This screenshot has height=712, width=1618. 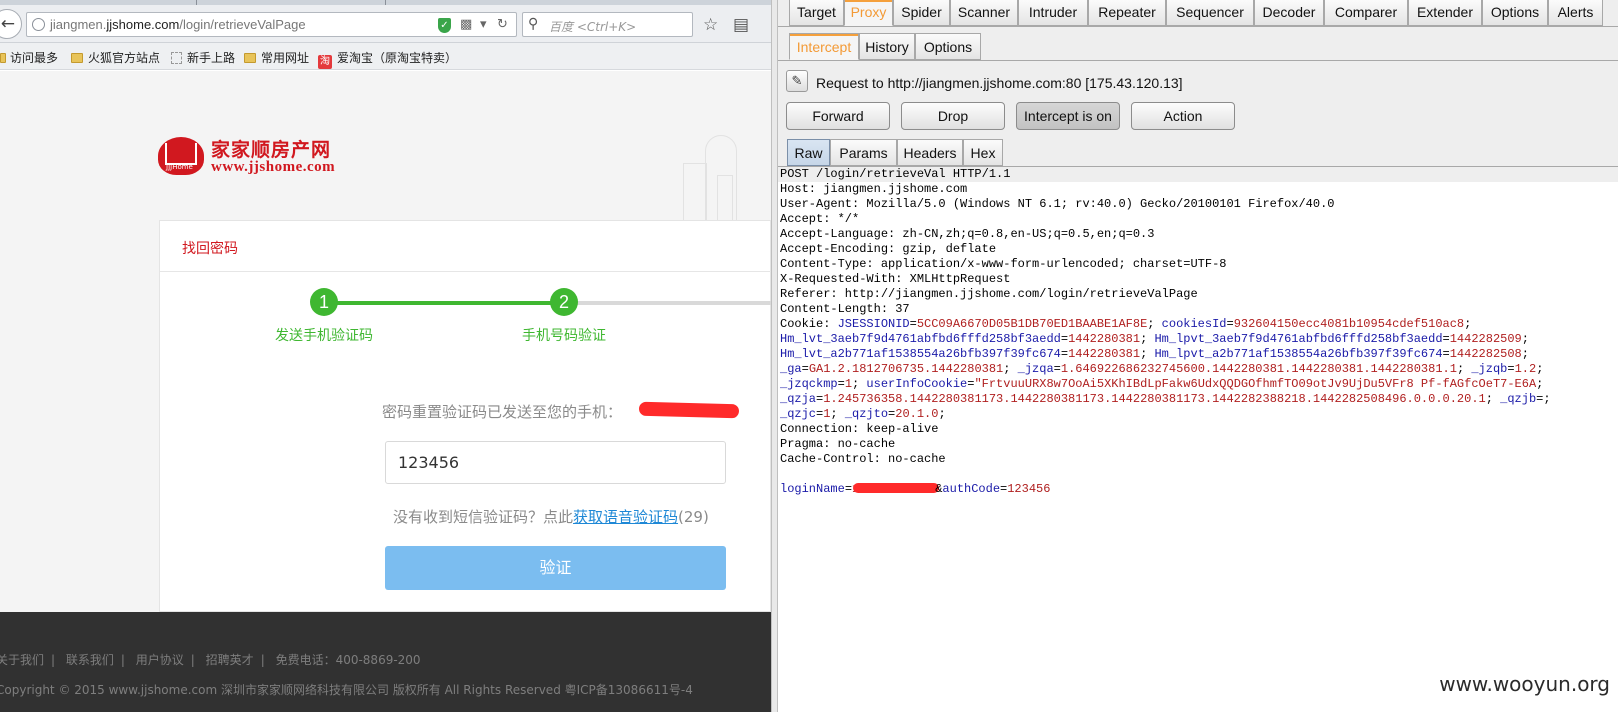 I want to click on header-line: Cache-Control: no-cache, so click(x=863, y=459).